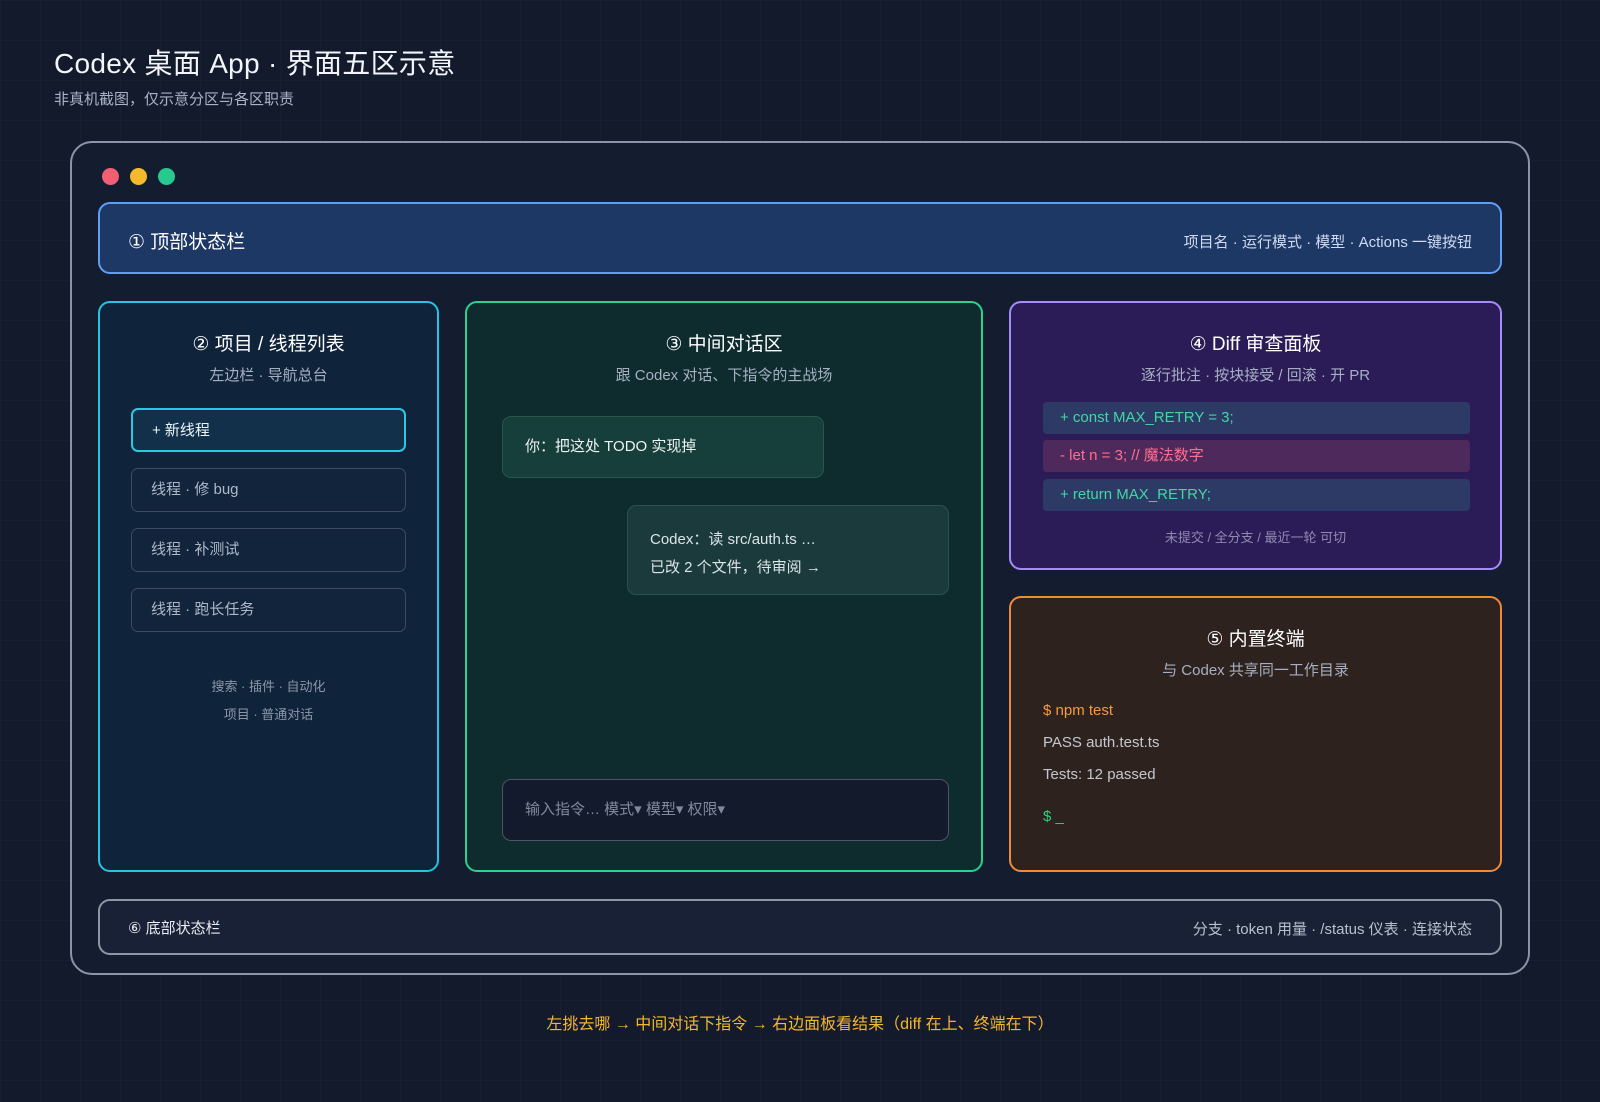 The image size is (1600, 1102). I want to click on threads-panel-title: ② 项目 / 线程列表, so click(268, 344).